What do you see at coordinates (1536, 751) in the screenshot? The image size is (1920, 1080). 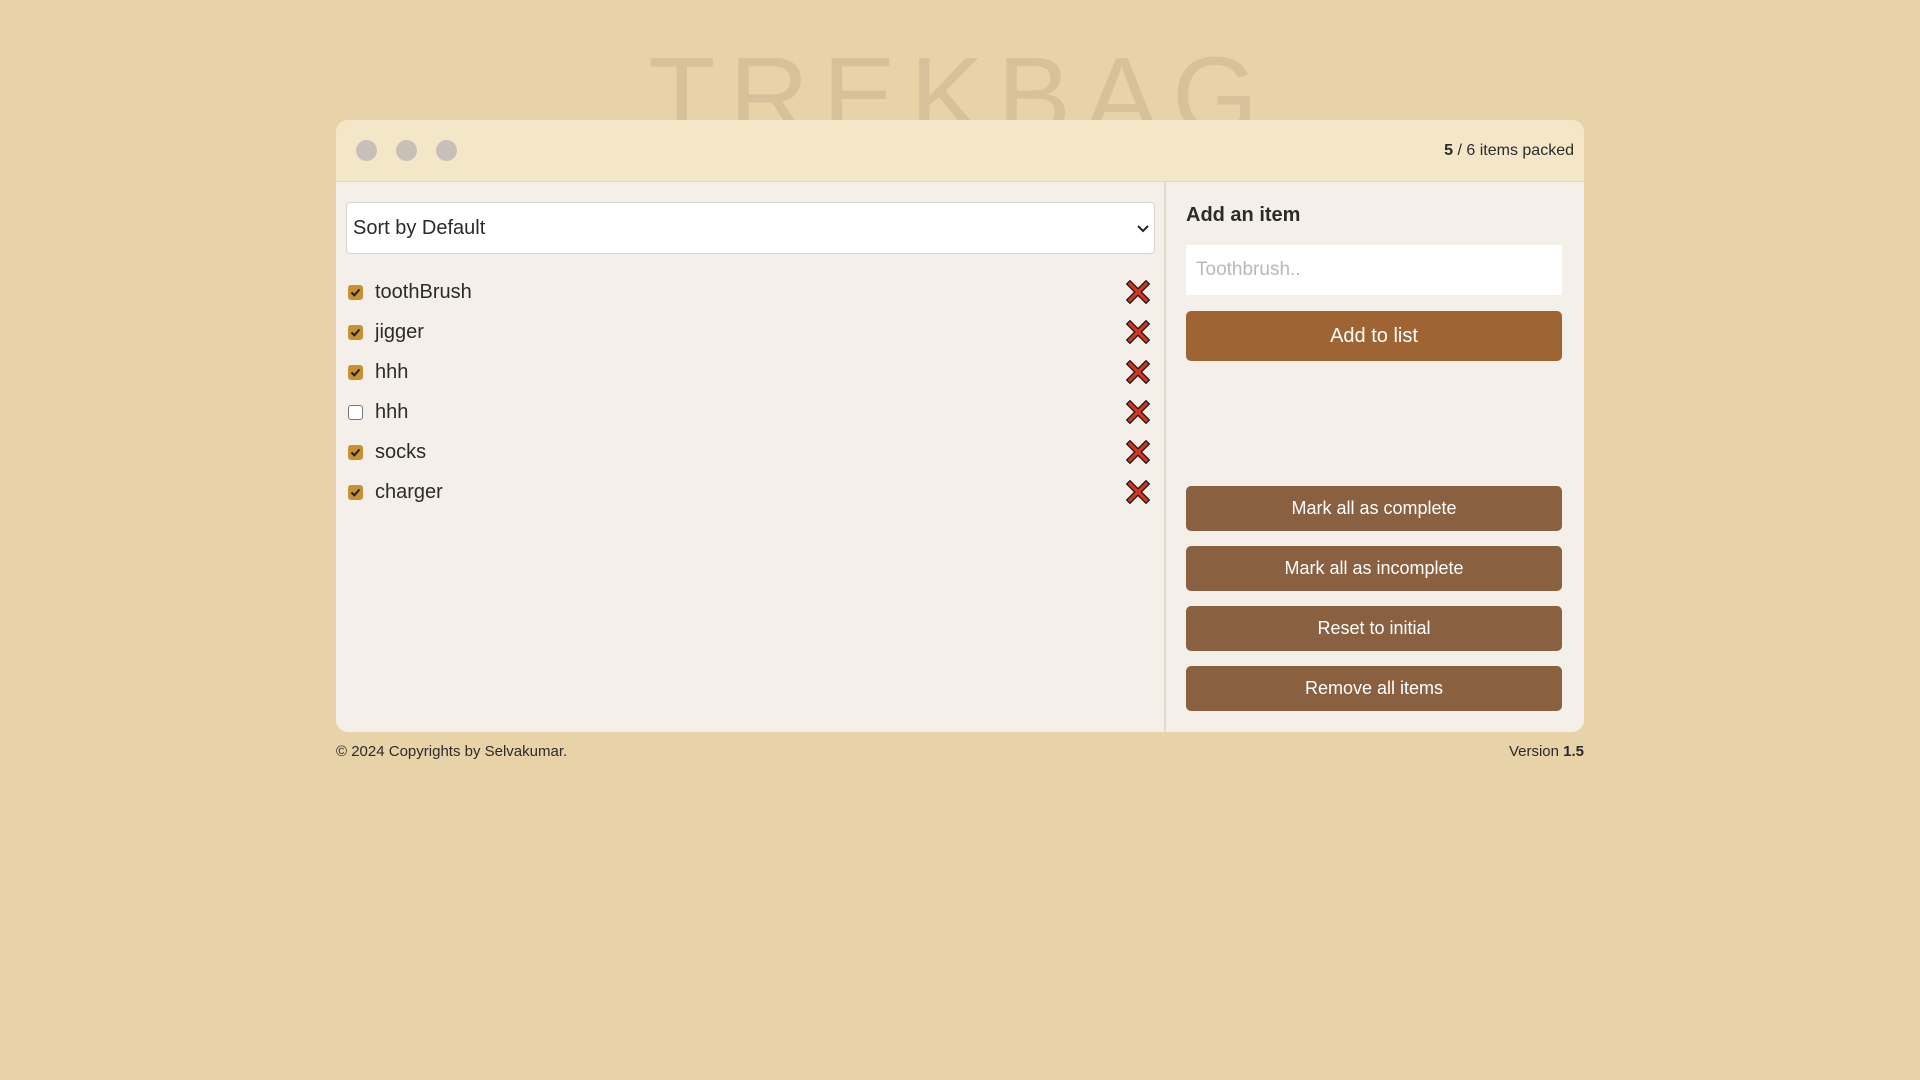 I see `version-label: Version` at bounding box center [1536, 751].